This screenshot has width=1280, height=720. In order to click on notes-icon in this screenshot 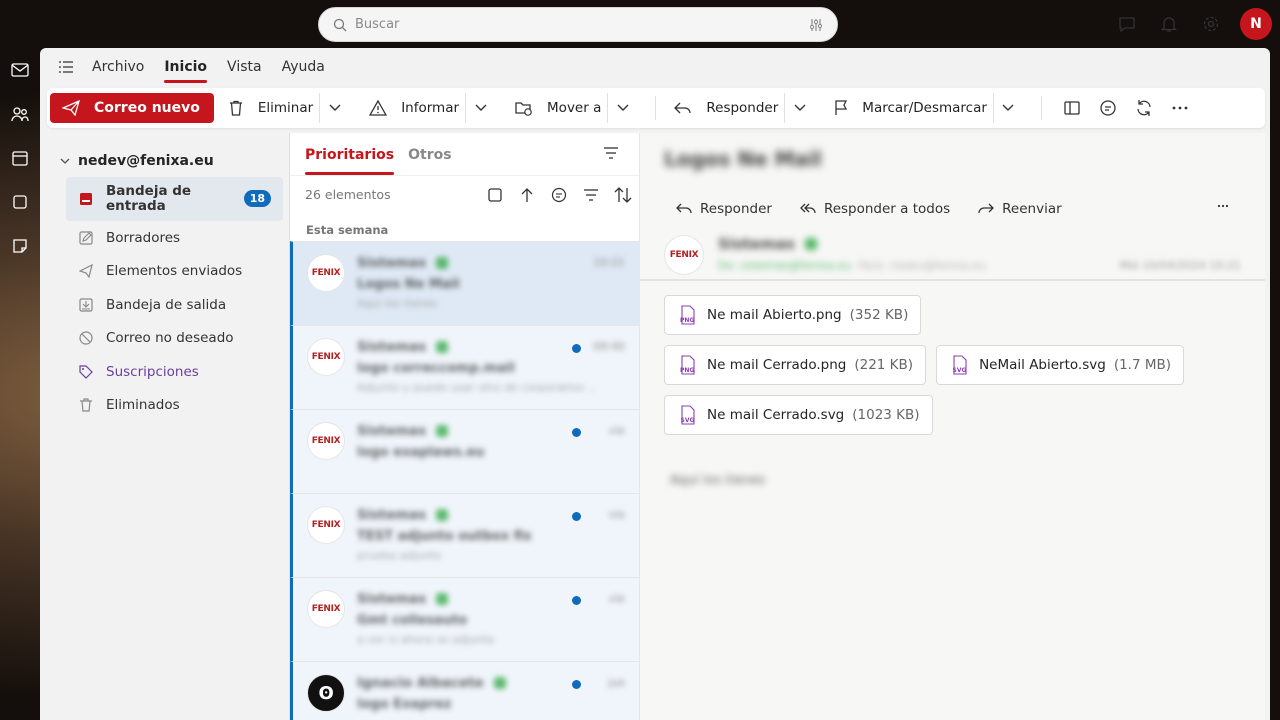, I will do `click(20, 246)`.